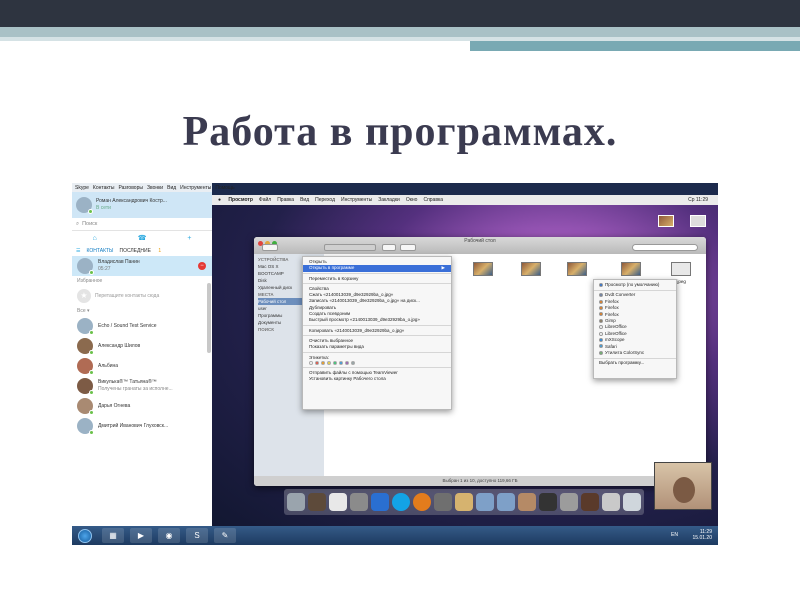  What do you see at coordinates (224, 188) in the screenshot?
I see `skype-menu-item: Помощь` at bounding box center [224, 188].